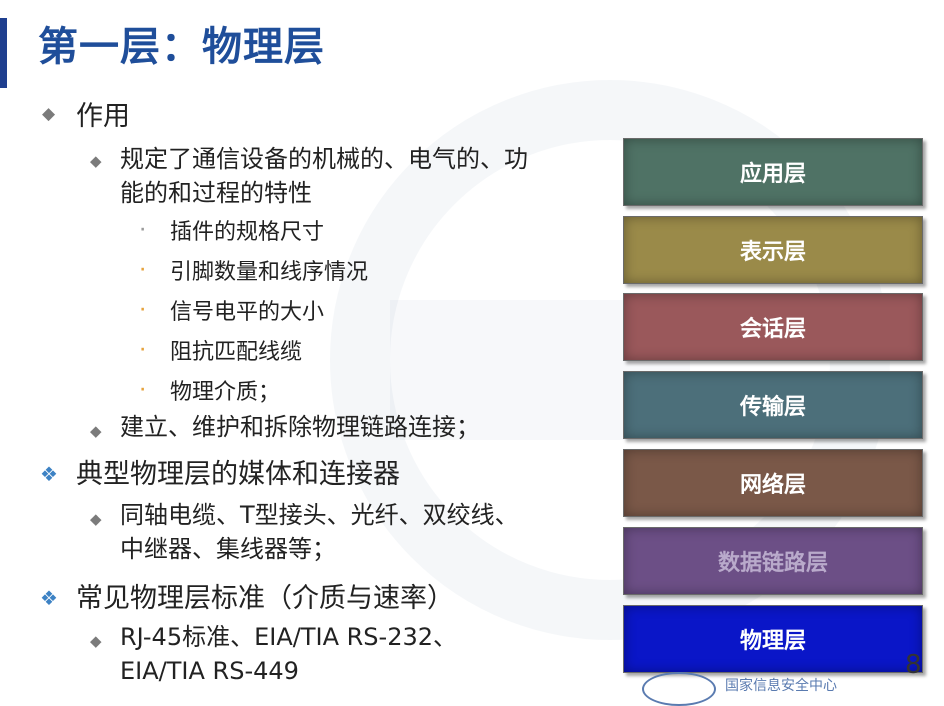  What do you see at coordinates (236, 352) in the screenshot?
I see `sub-item: 阻抗匹配线缆` at bounding box center [236, 352].